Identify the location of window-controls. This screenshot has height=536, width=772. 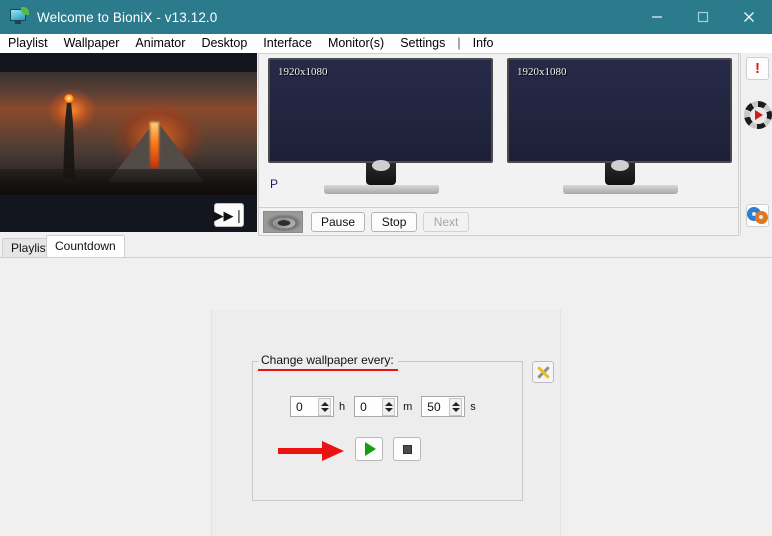
(703, 17).